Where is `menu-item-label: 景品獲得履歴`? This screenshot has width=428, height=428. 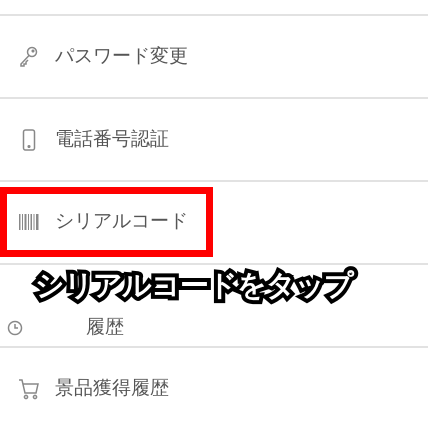 menu-item-label: 景品獲得履歴 is located at coordinates (112, 388).